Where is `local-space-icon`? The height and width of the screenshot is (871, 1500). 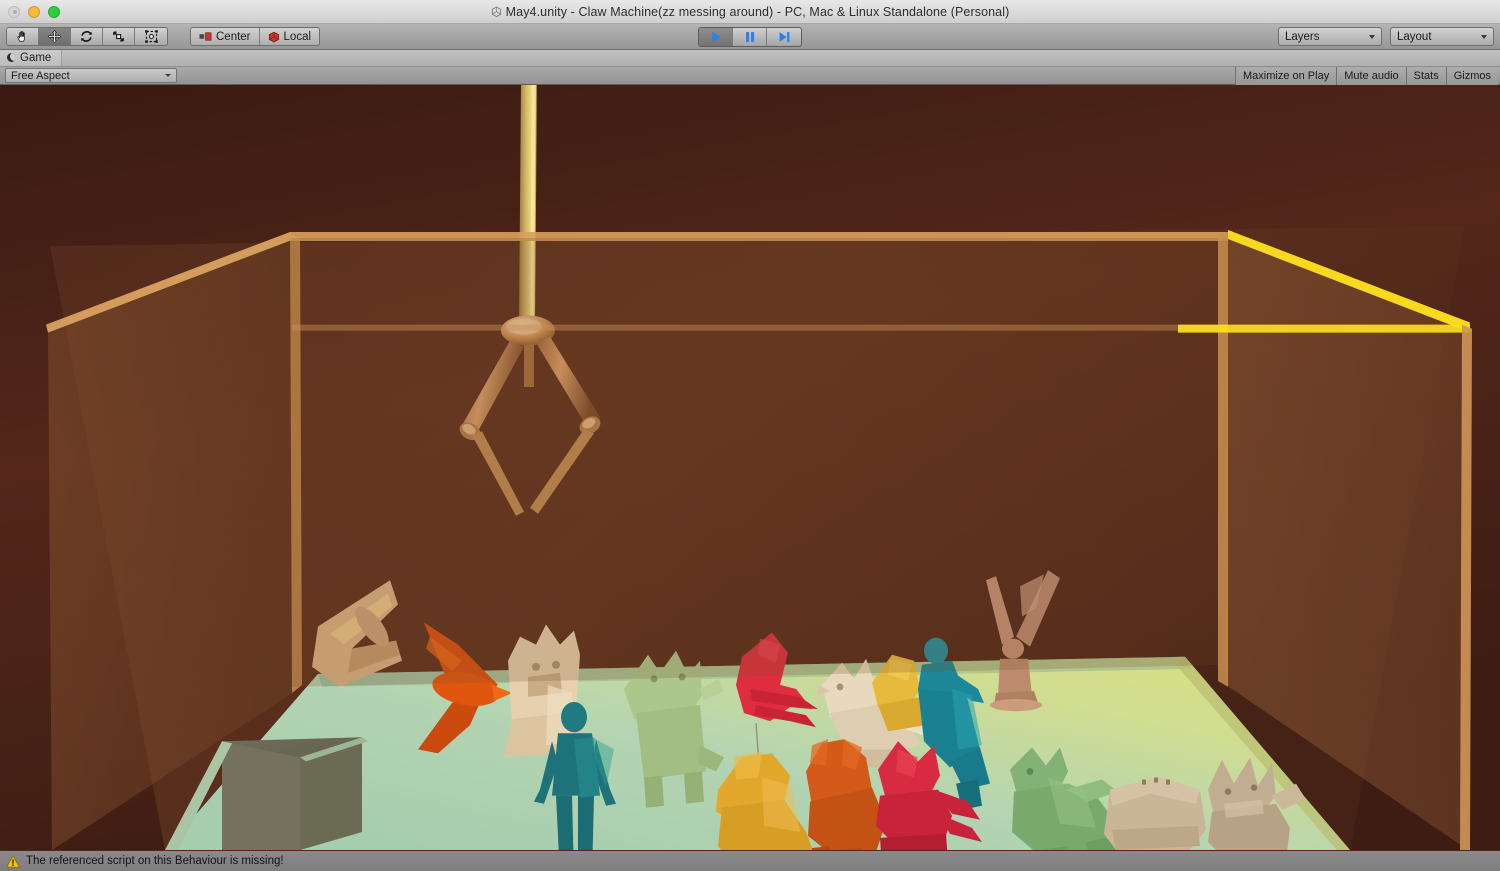
local-space-icon is located at coordinates (273, 36).